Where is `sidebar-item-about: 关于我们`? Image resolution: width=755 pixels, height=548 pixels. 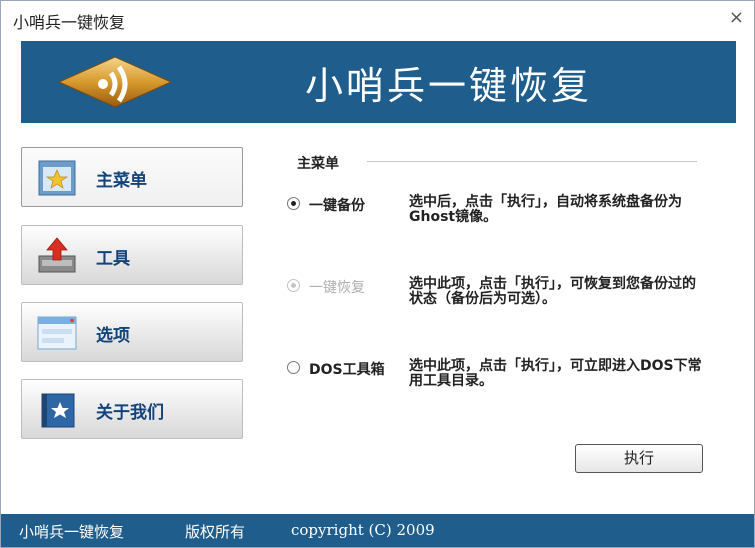 sidebar-item-about: 关于我们 is located at coordinates (132, 409).